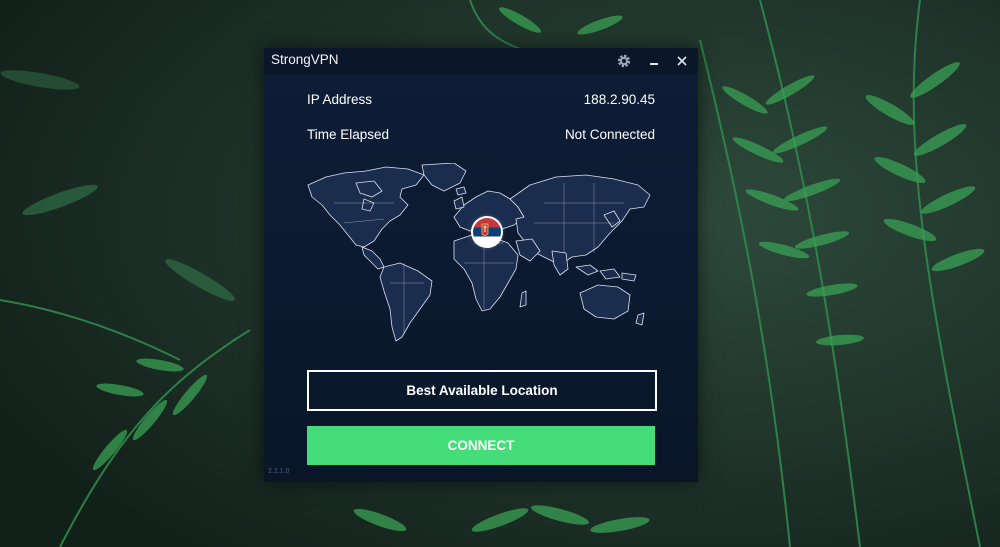 This screenshot has width=1000, height=547. I want to click on connect-button: CONNECT, so click(481, 445).